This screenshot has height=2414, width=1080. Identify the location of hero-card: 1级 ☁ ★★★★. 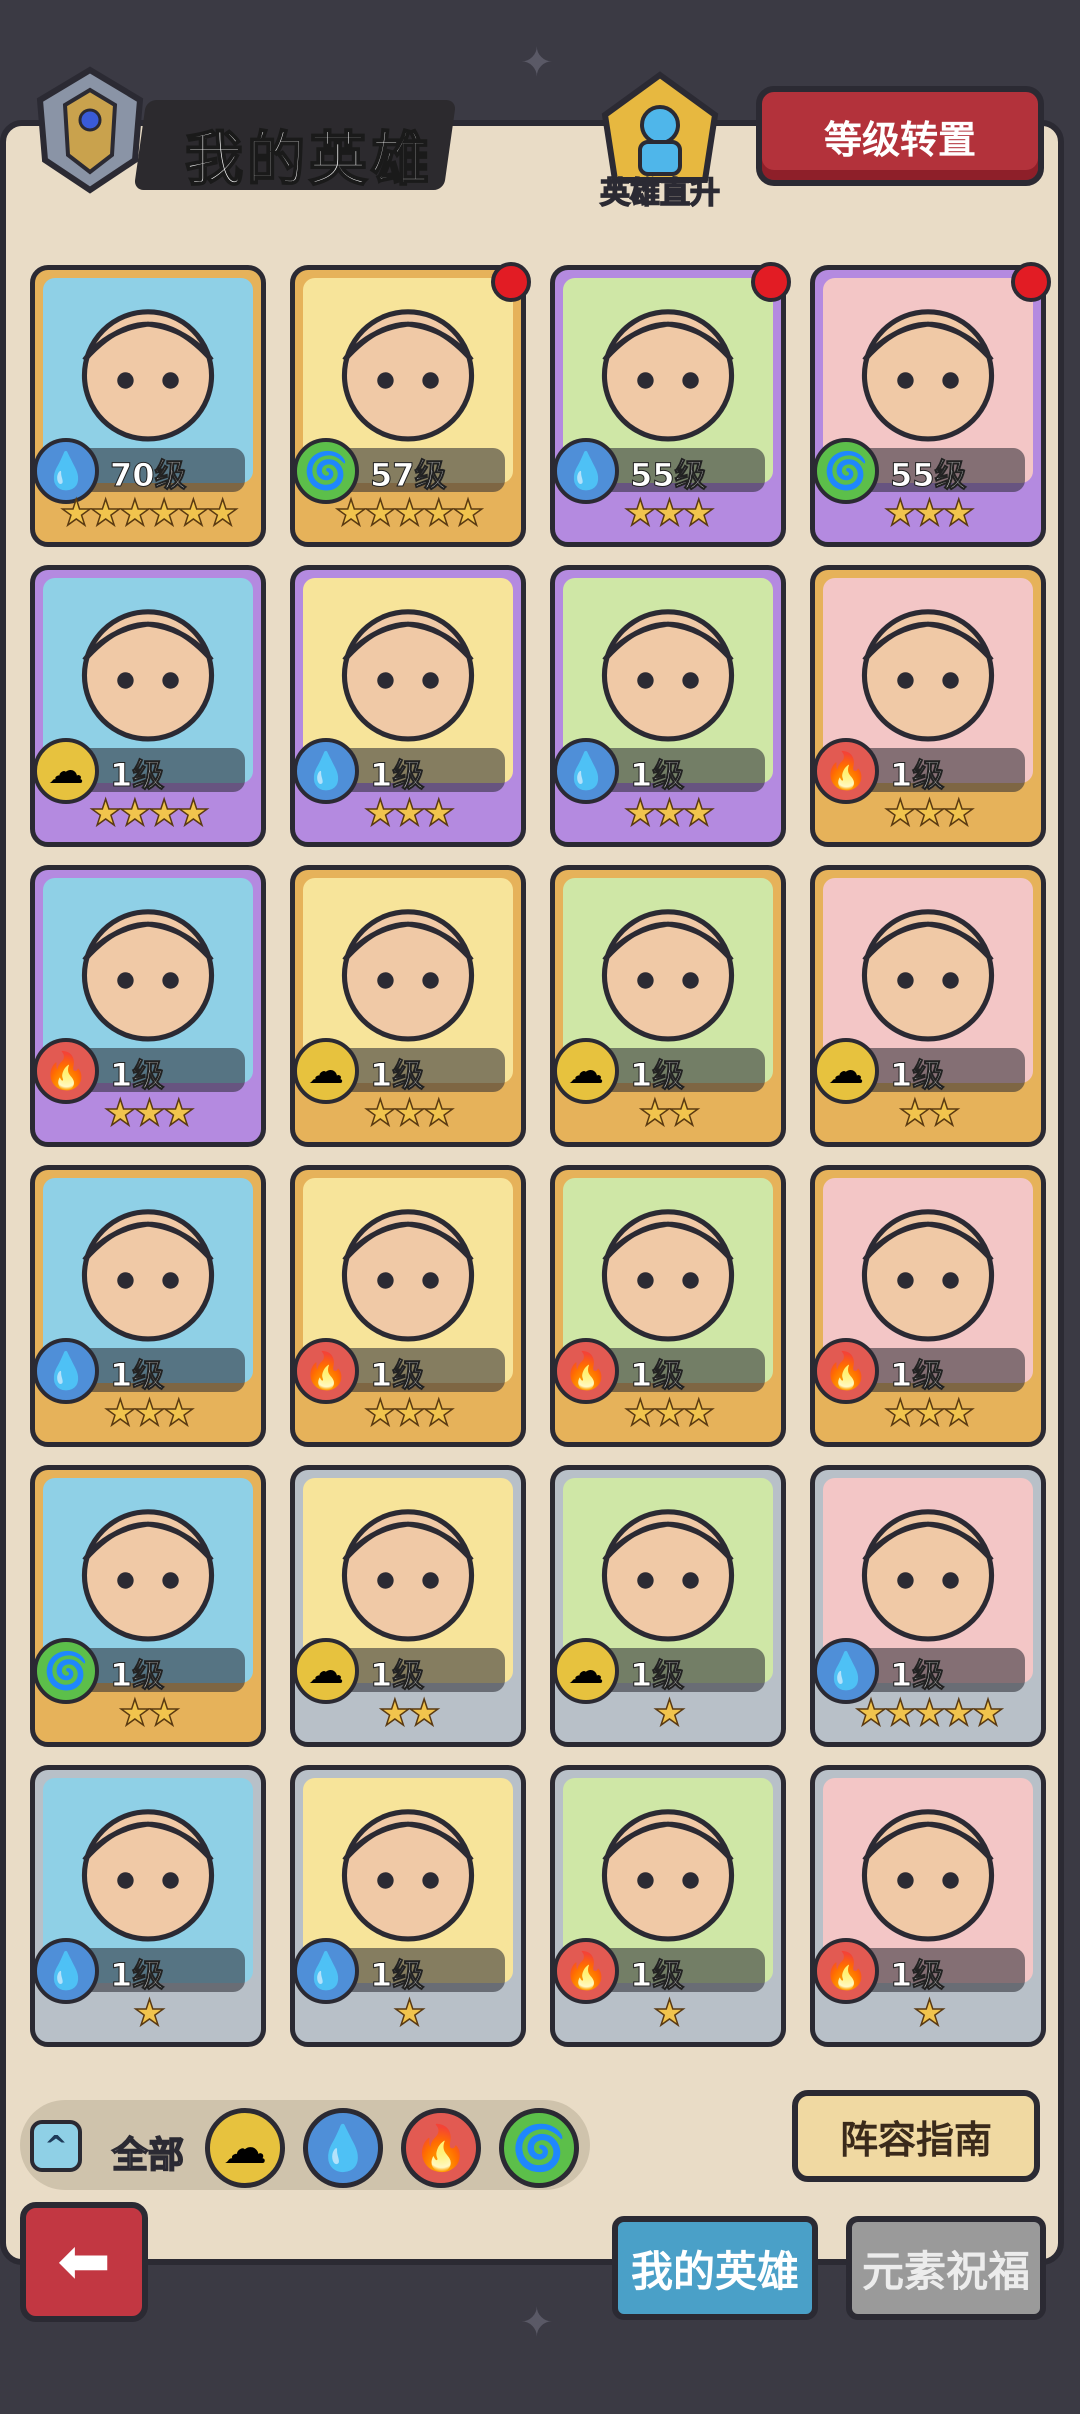
(148, 706).